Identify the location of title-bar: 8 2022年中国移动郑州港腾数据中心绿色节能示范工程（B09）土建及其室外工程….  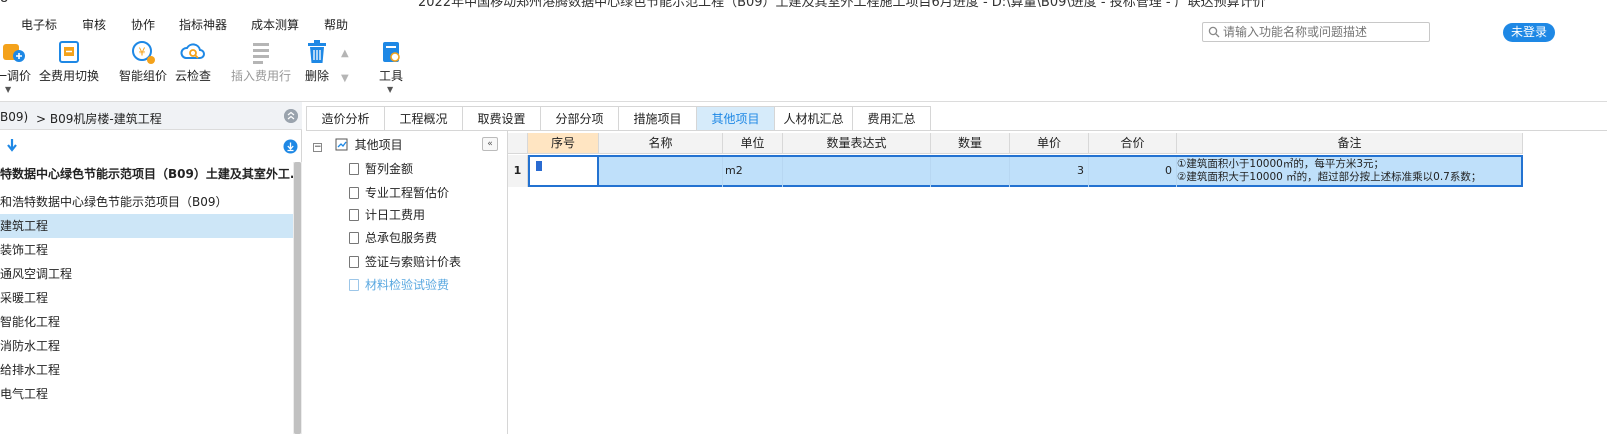
(803, 4).